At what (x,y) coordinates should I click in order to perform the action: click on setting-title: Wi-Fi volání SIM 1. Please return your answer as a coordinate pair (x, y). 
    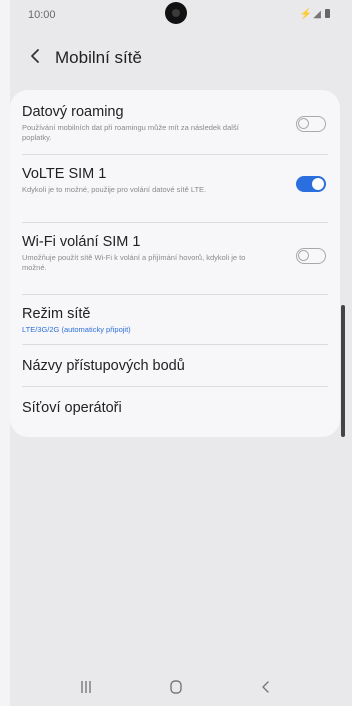
    Looking at the image, I should click on (81, 242).